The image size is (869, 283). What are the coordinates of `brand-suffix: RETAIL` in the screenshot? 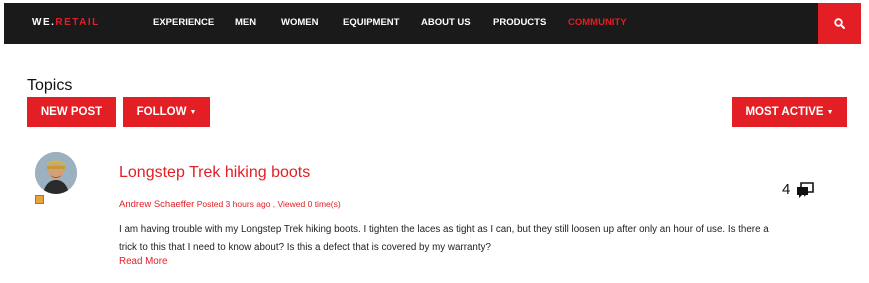 It's located at (77, 22).